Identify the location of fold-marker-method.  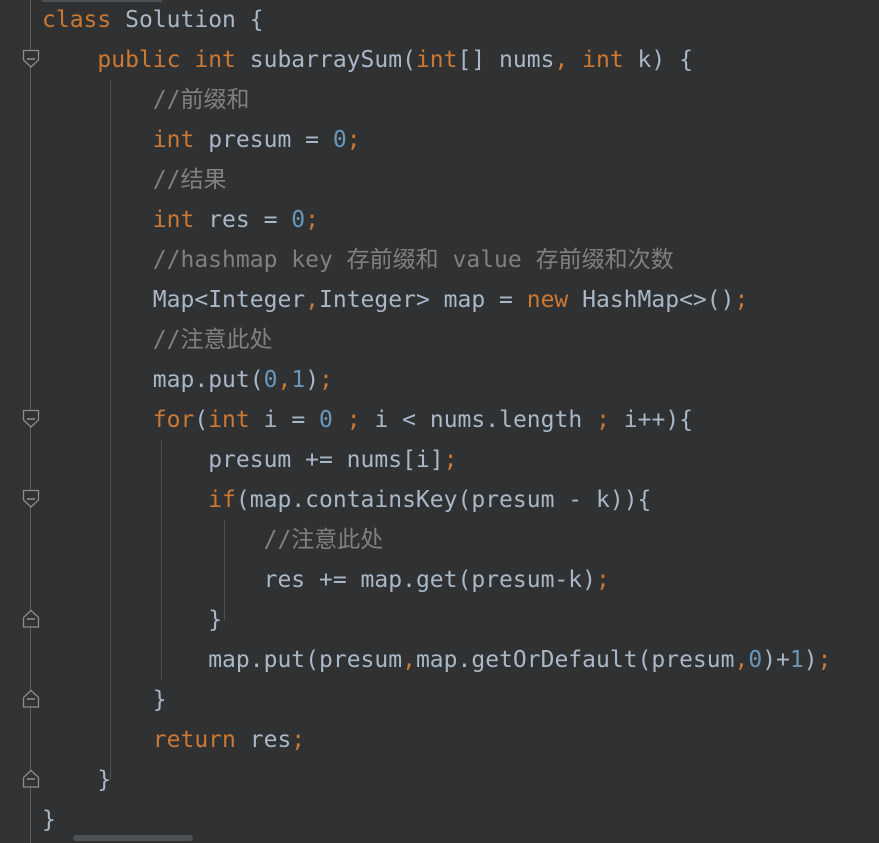
(31, 59).